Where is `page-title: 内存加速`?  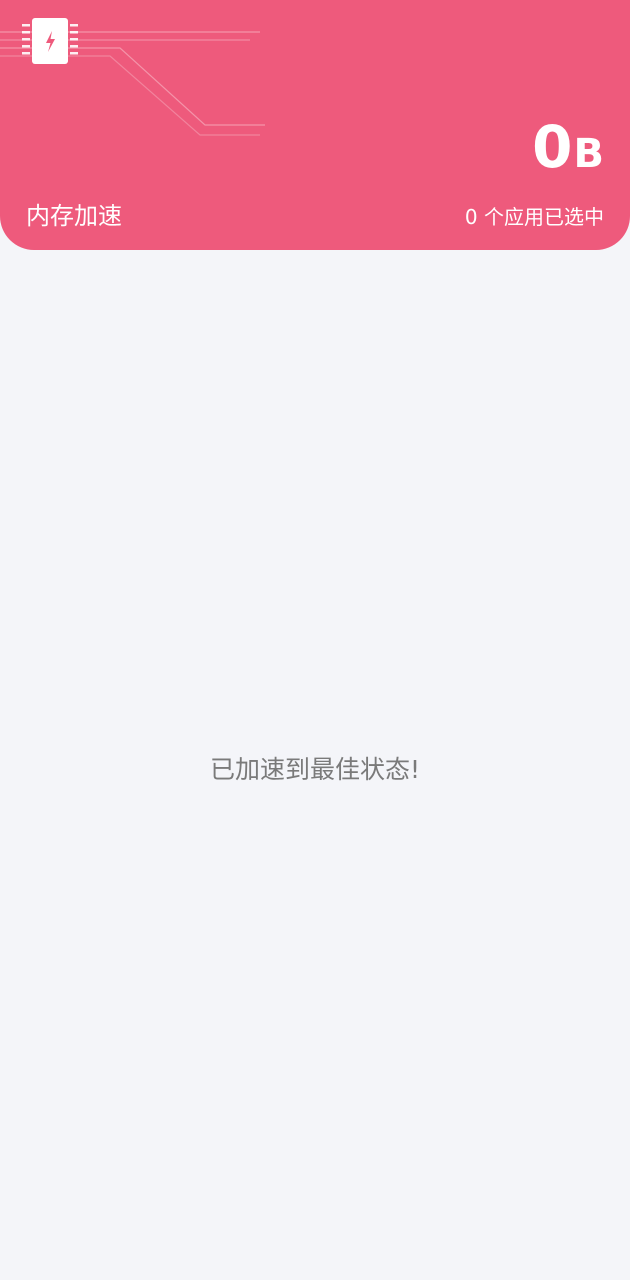
page-title: 内存加速 is located at coordinates (74, 216).